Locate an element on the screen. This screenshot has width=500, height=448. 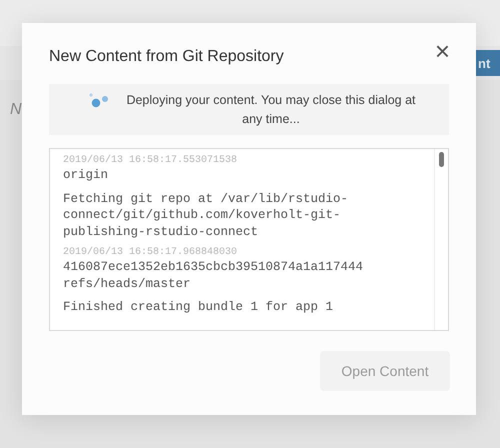
page-text: N is located at coordinates (16, 110).